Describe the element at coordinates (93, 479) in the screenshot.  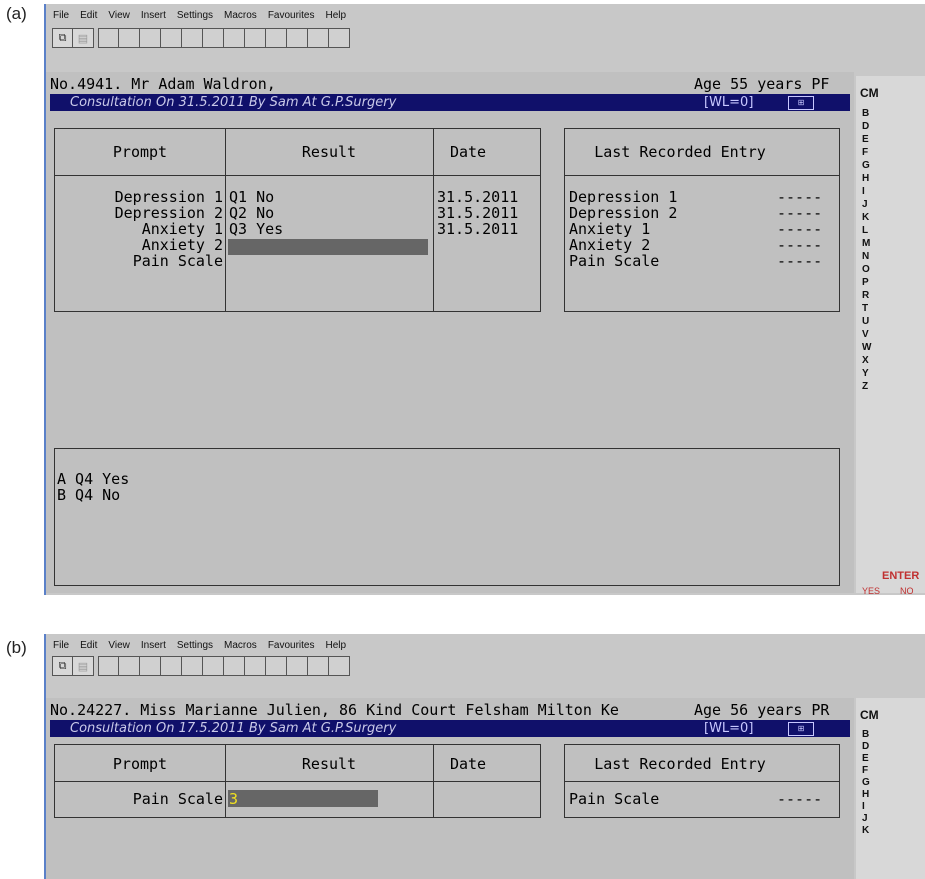
I see `option-a: A Q4 Yes` at that location.